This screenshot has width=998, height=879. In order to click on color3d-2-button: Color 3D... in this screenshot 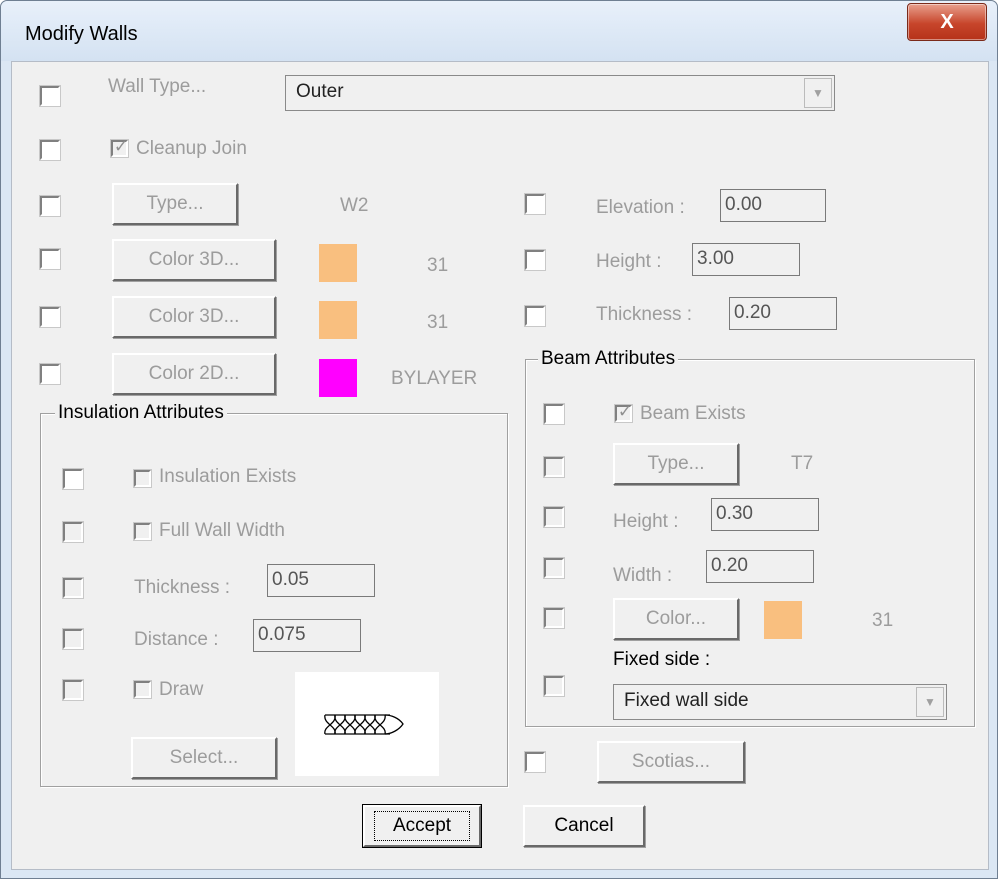, I will do `click(194, 317)`.